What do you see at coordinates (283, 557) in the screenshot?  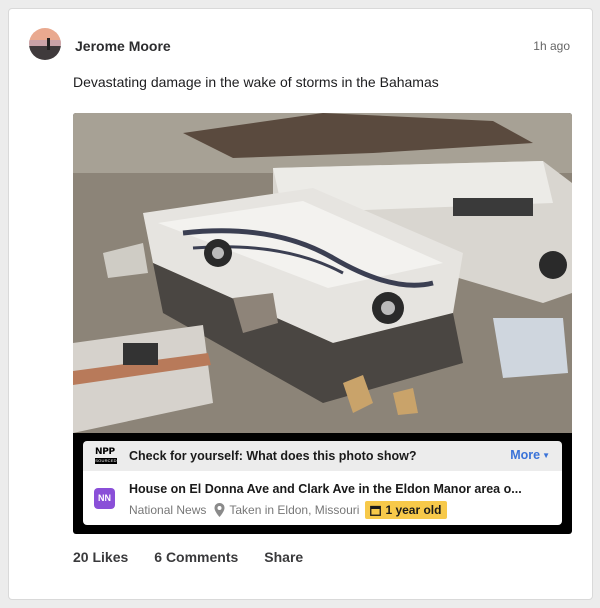 I see `share-button: Share` at bounding box center [283, 557].